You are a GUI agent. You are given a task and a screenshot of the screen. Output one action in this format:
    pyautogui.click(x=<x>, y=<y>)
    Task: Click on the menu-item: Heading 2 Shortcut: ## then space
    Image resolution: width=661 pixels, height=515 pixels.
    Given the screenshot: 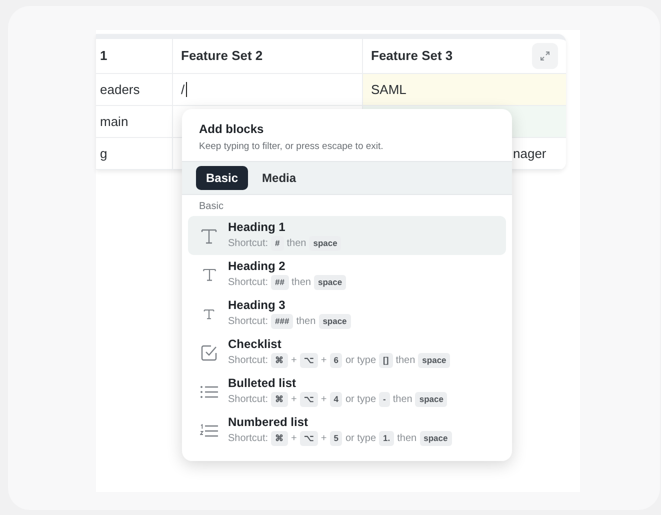 What is the action you would take?
    pyautogui.click(x=347, y=274)
    